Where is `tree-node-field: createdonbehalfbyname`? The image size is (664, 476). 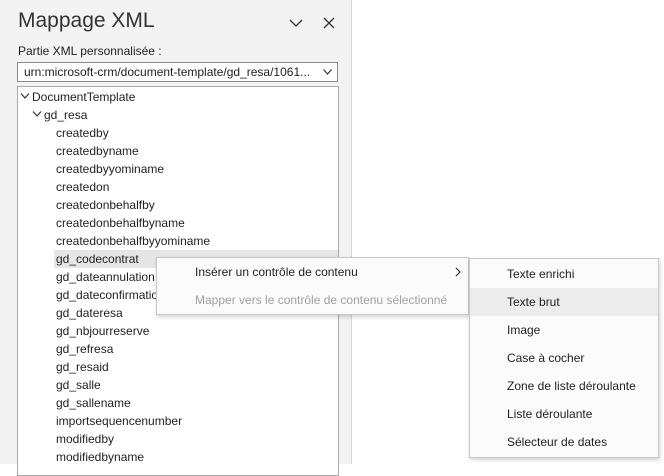
tree-node-field: createdonbehalfbyname is located at coordinates (196, 223).